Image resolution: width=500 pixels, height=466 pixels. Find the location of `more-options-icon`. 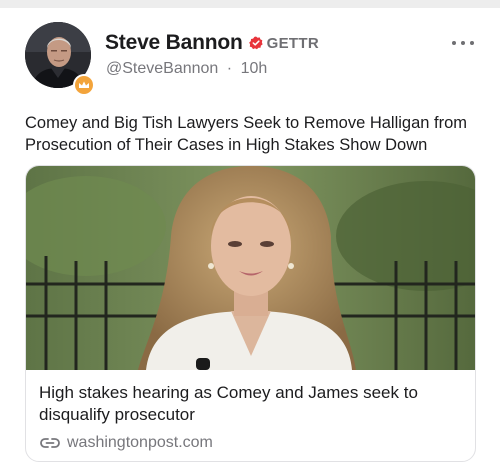

more-options-icon is located at coordinates (463, 43).